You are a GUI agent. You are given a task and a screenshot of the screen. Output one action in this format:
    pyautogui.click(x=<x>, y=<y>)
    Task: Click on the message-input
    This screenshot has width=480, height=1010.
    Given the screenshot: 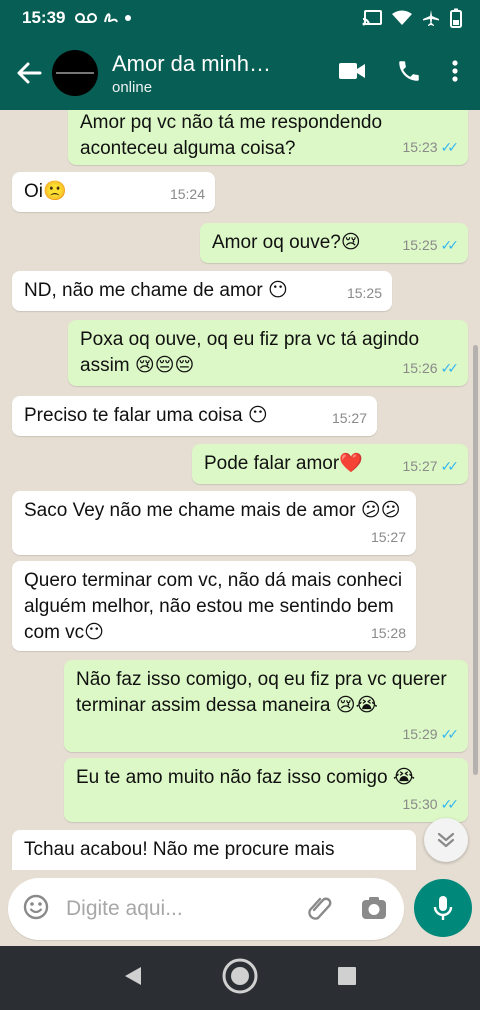 What is the action you would take?
    pyautogui.click(x=176, y=909)
    